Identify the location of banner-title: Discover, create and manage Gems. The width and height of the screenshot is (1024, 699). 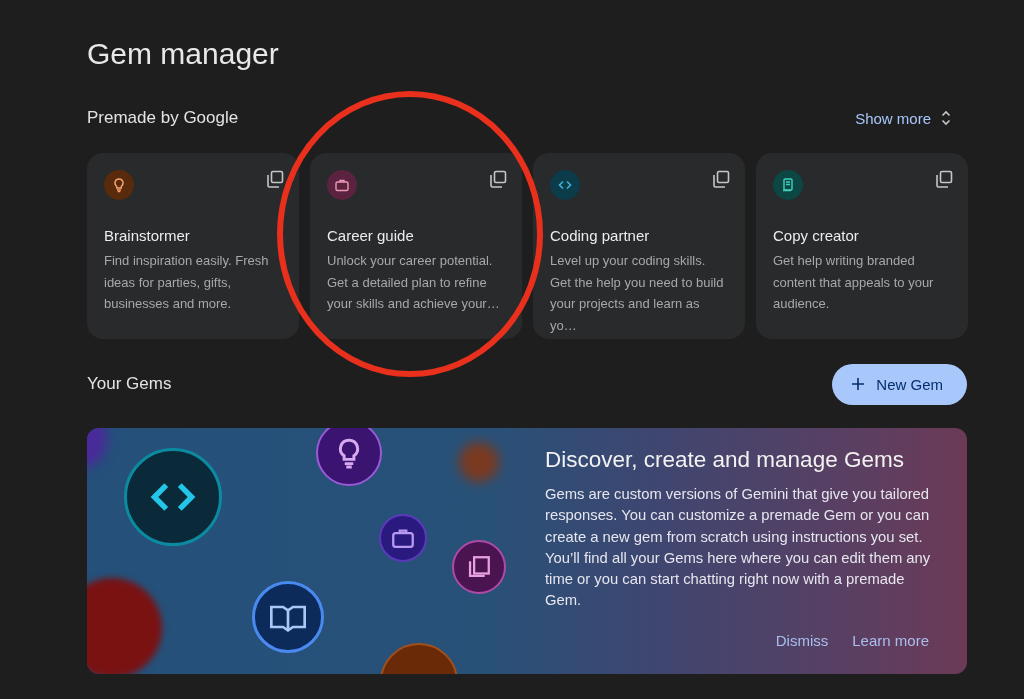
(725, 460).